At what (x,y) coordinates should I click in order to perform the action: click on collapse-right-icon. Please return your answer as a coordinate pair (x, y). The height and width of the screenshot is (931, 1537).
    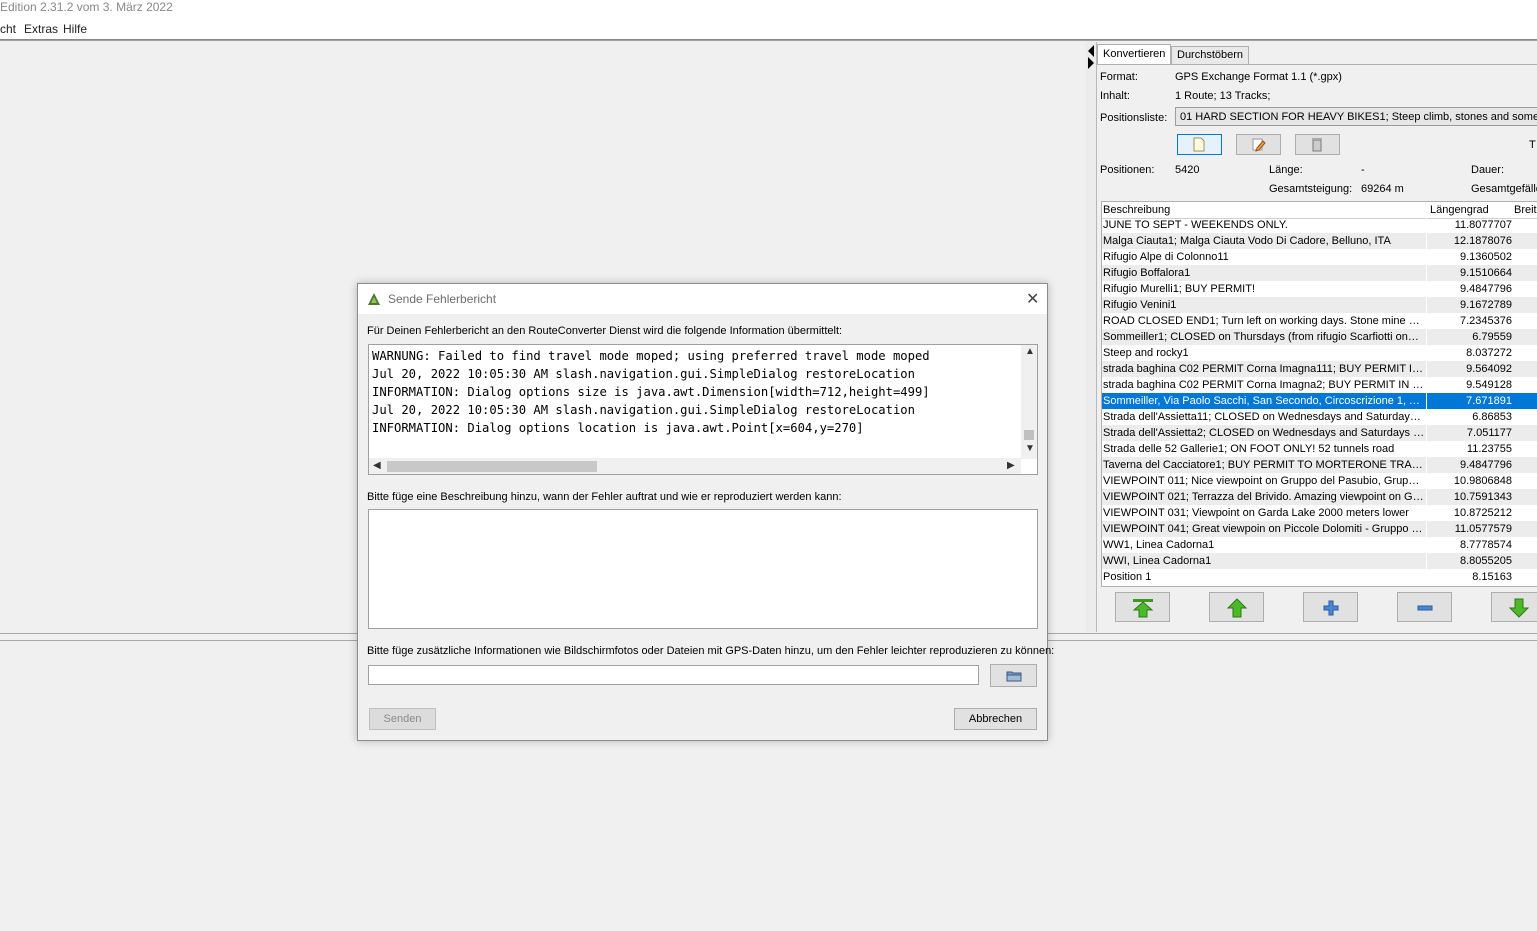
    Looking at the image, I should click on (1091, 63).